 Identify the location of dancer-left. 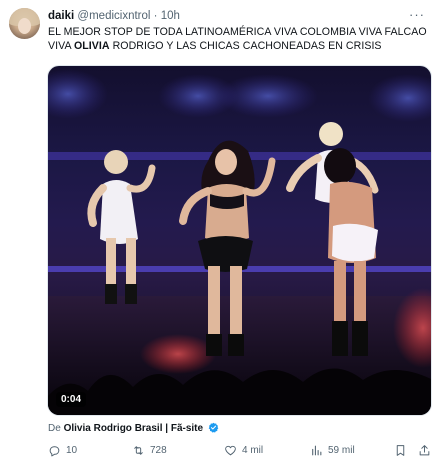
(121, 227).